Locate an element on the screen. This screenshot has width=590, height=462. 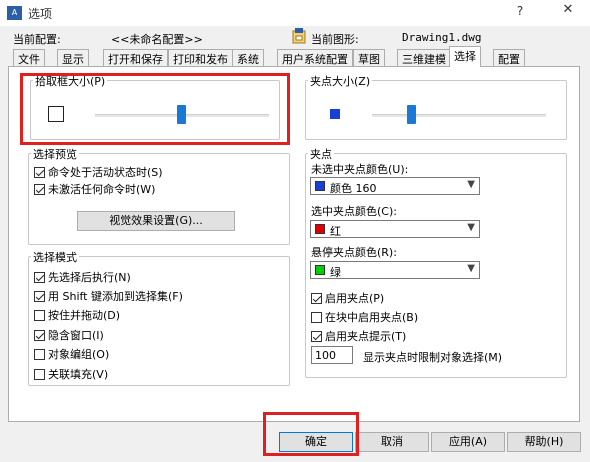
object-group-checkbox: 对象编组(O) is located at coordinates (72, 353).